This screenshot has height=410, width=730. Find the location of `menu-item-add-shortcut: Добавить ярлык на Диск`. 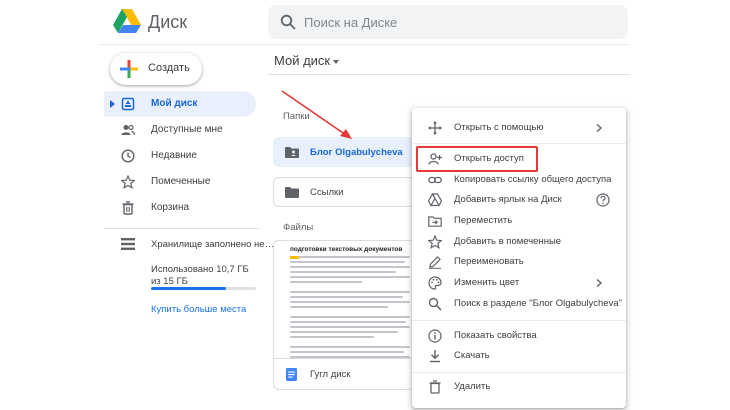

menu-item-add-shortcut: Добавить ярлык на Диск is located at coordinates (519, 200).